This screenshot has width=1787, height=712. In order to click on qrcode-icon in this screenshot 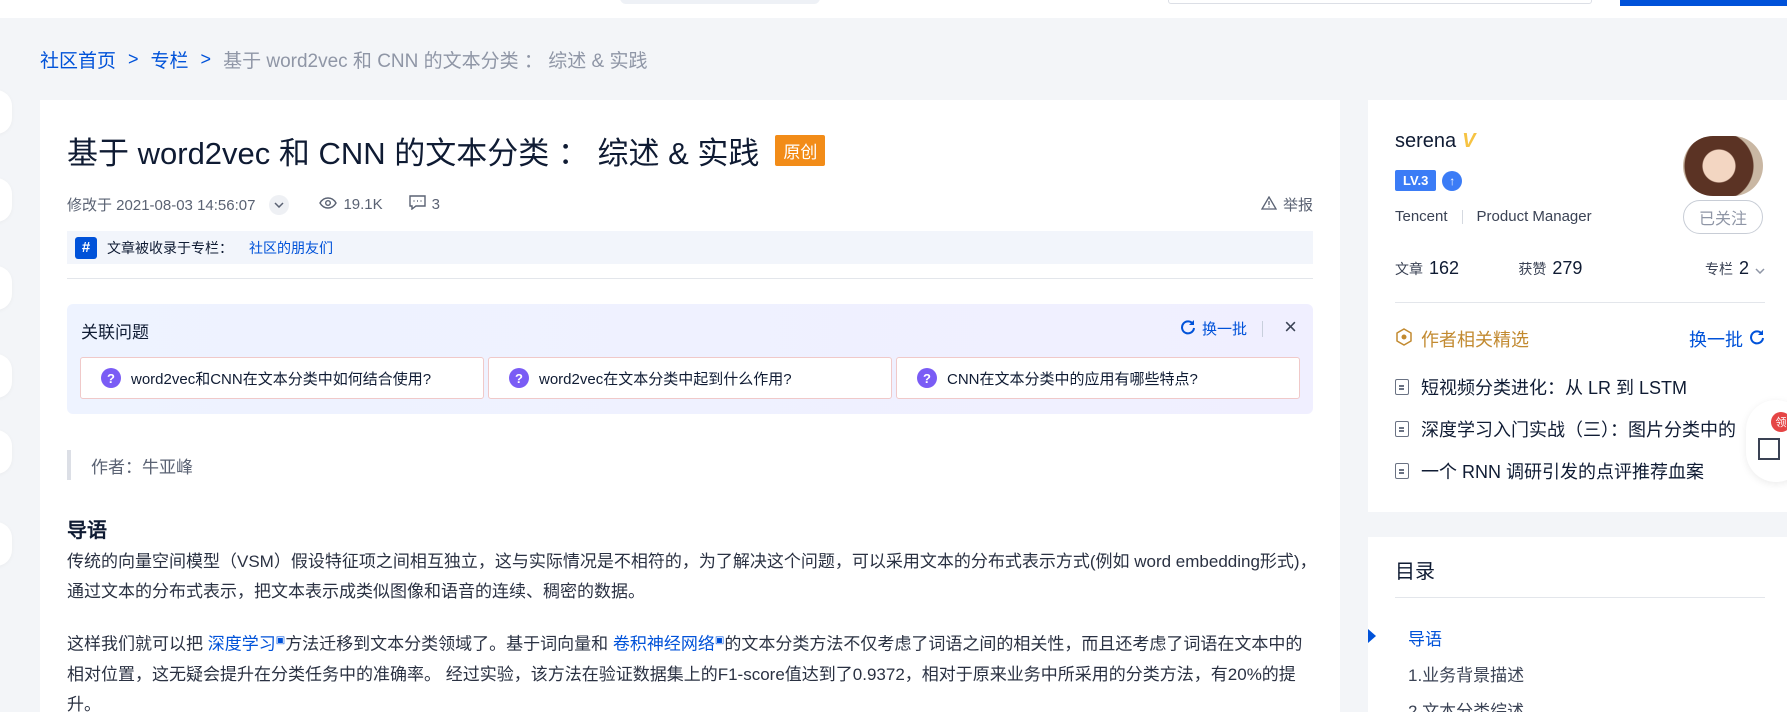, I will do `click(1769, 449)`.